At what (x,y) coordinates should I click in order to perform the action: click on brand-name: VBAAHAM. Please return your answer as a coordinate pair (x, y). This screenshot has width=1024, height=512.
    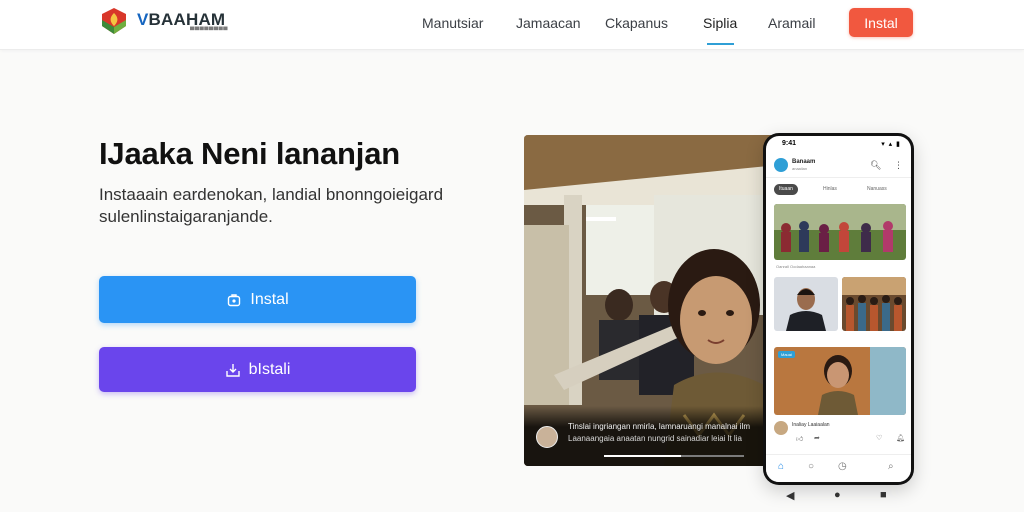
    Looking at the image, I should click on (181, 20).